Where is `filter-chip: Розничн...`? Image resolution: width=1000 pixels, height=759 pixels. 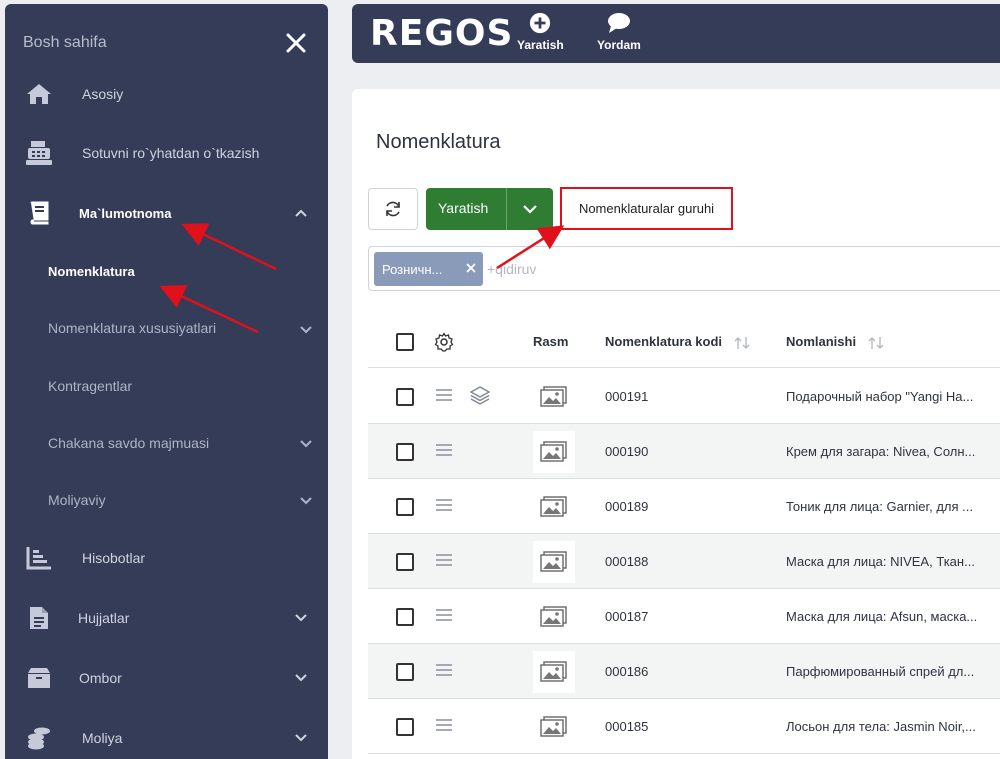
filter-chip: Розничн... is located at coordinates (428, 269).